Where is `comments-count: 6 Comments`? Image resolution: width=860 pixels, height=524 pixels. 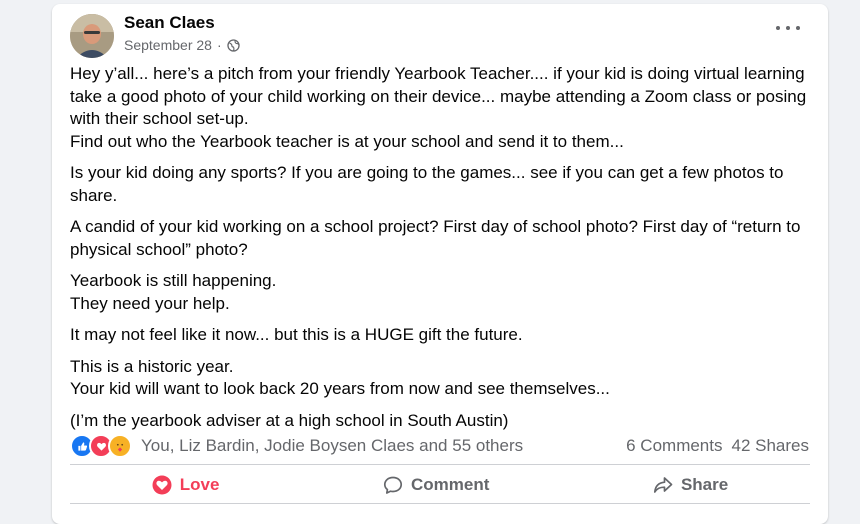 comments-count: 6 Comments is located at coordinates (674, 446).